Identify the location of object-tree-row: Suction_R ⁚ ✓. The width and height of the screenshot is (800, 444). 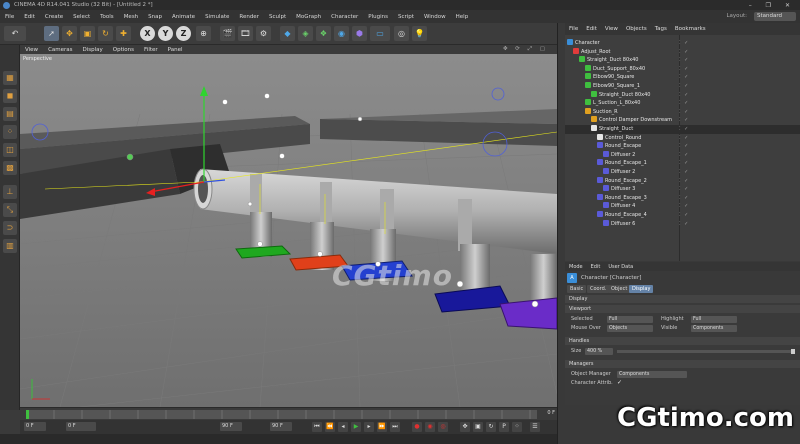
(682, 112).